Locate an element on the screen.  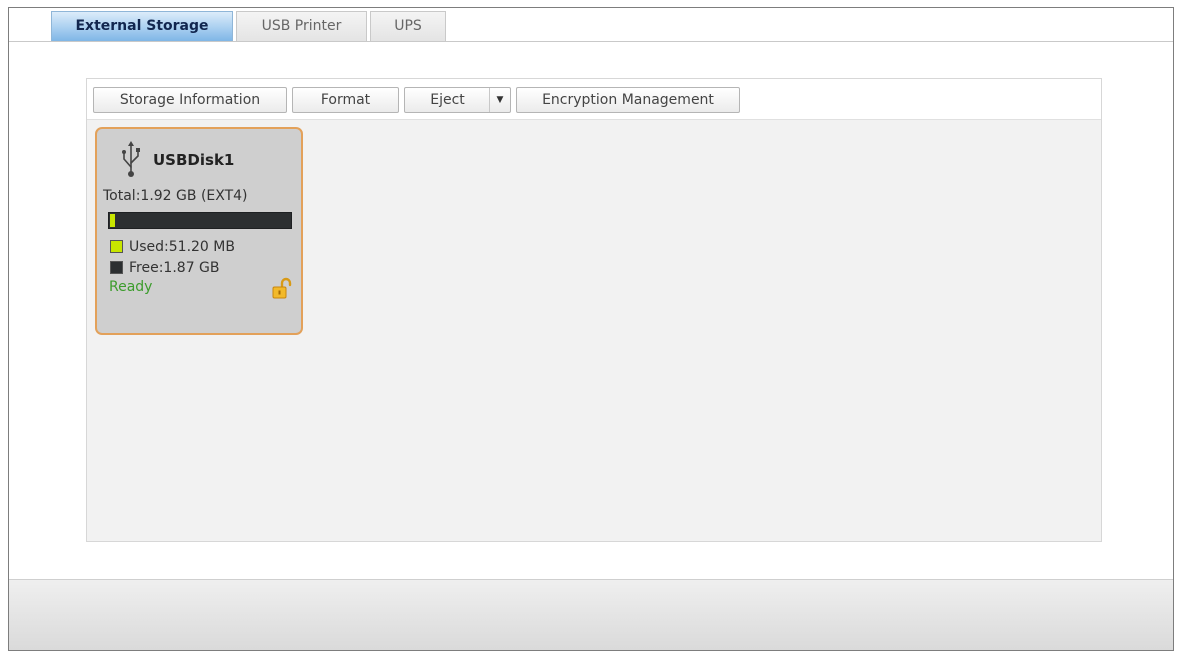
footer-bar is located at coordinates (591, 614).